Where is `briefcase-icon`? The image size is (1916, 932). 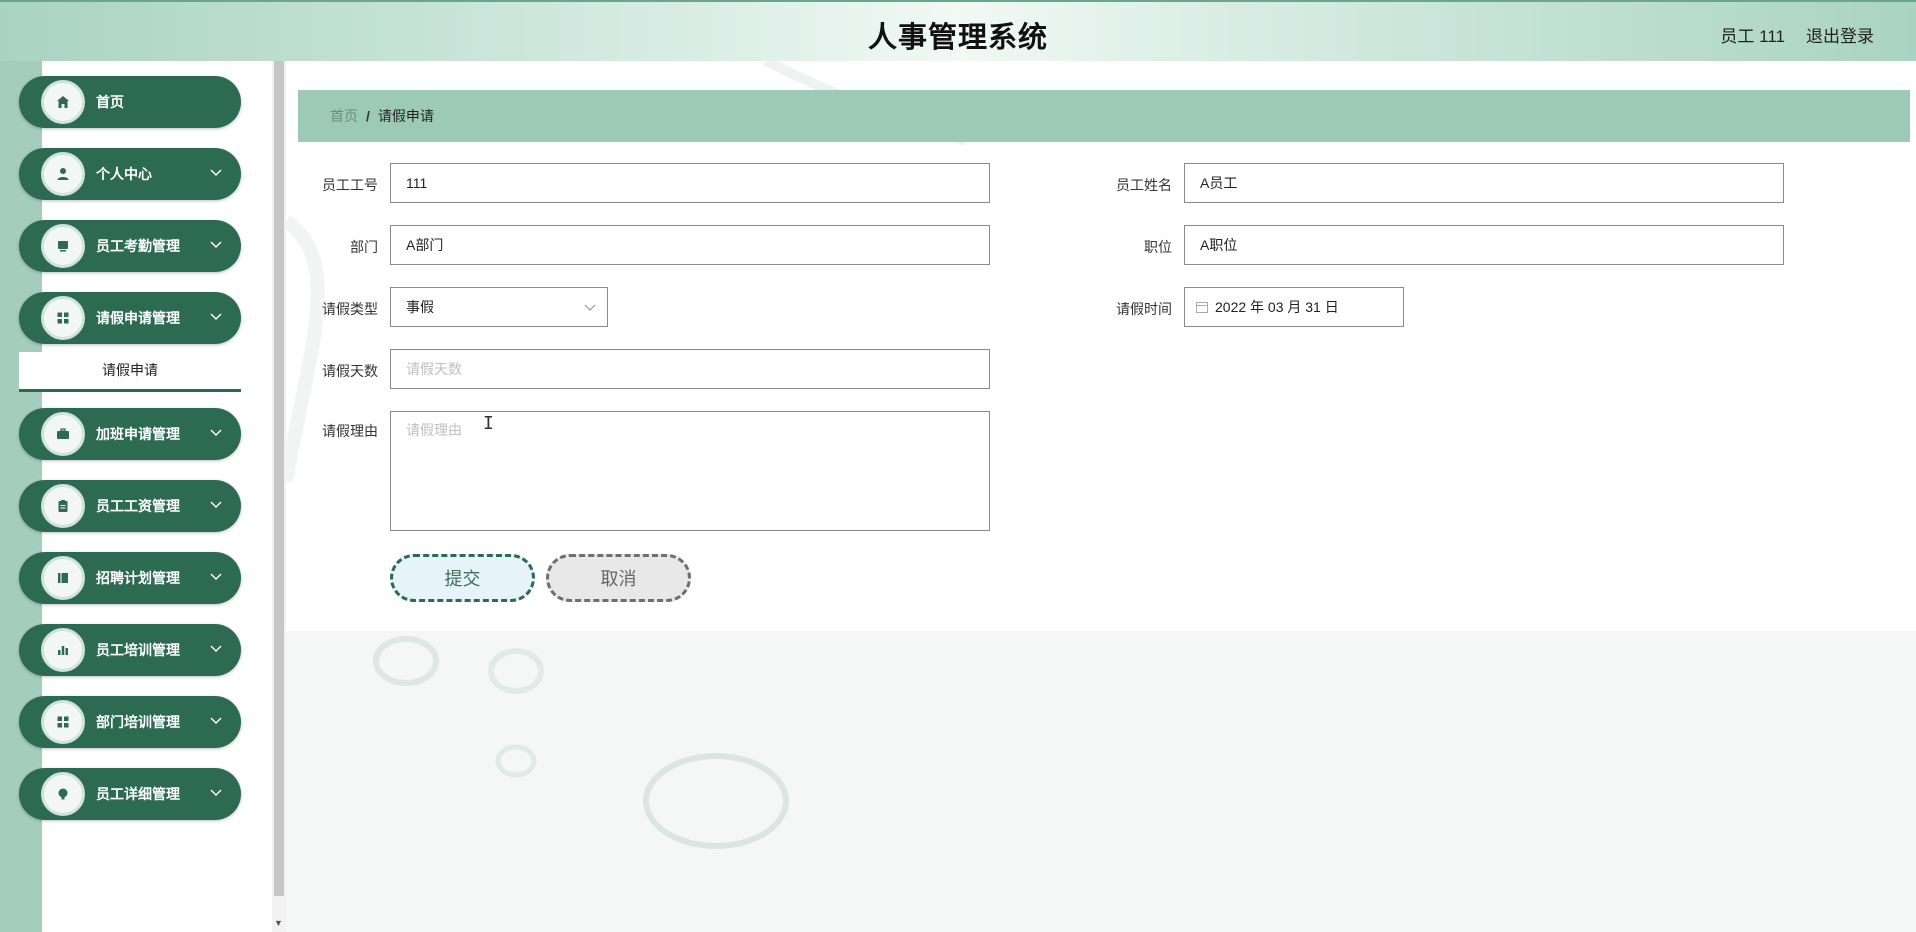
briefcase-icon is located at coordinates (63, 434).